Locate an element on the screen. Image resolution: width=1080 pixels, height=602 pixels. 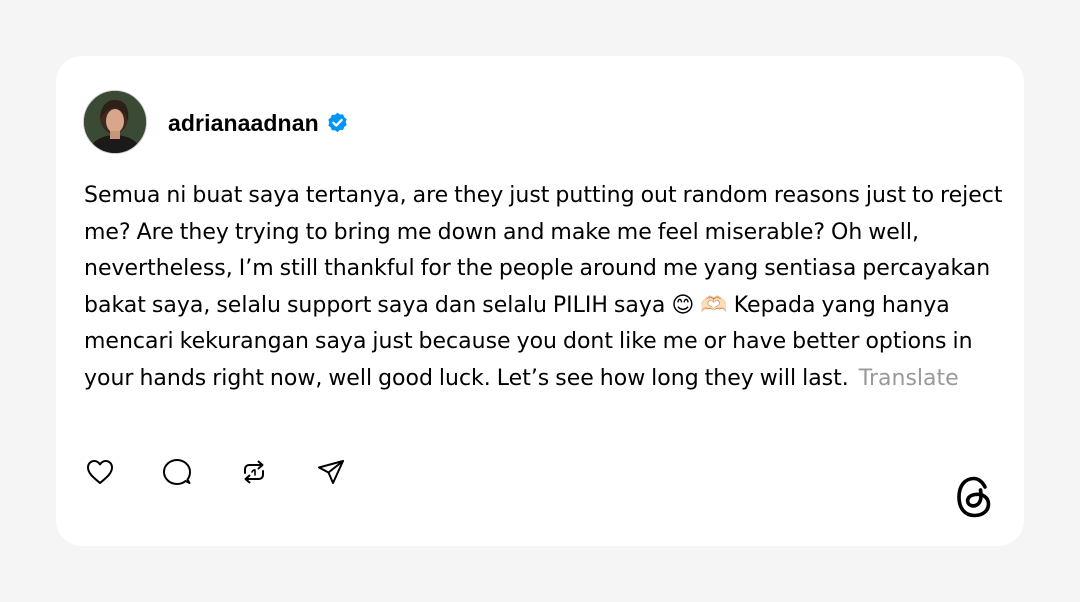
repost-icon is located at coordinates (254, 472).